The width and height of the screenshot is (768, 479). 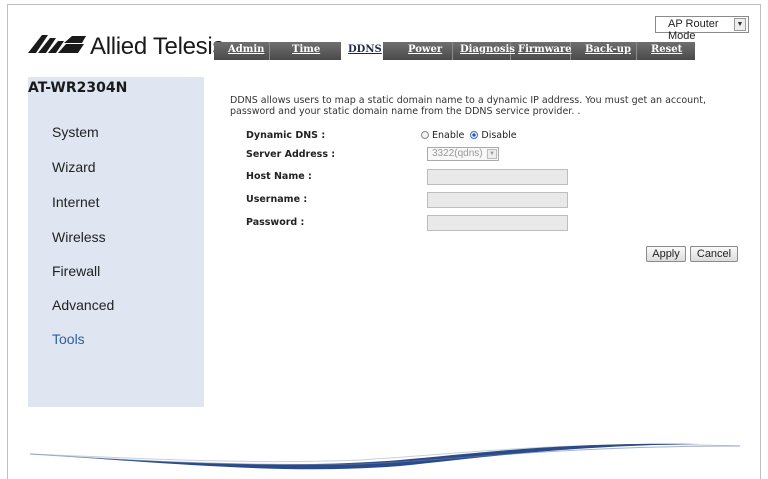 I want to click on server-address-select: 3322(qdns) ▼, so click(x=463, y=154).